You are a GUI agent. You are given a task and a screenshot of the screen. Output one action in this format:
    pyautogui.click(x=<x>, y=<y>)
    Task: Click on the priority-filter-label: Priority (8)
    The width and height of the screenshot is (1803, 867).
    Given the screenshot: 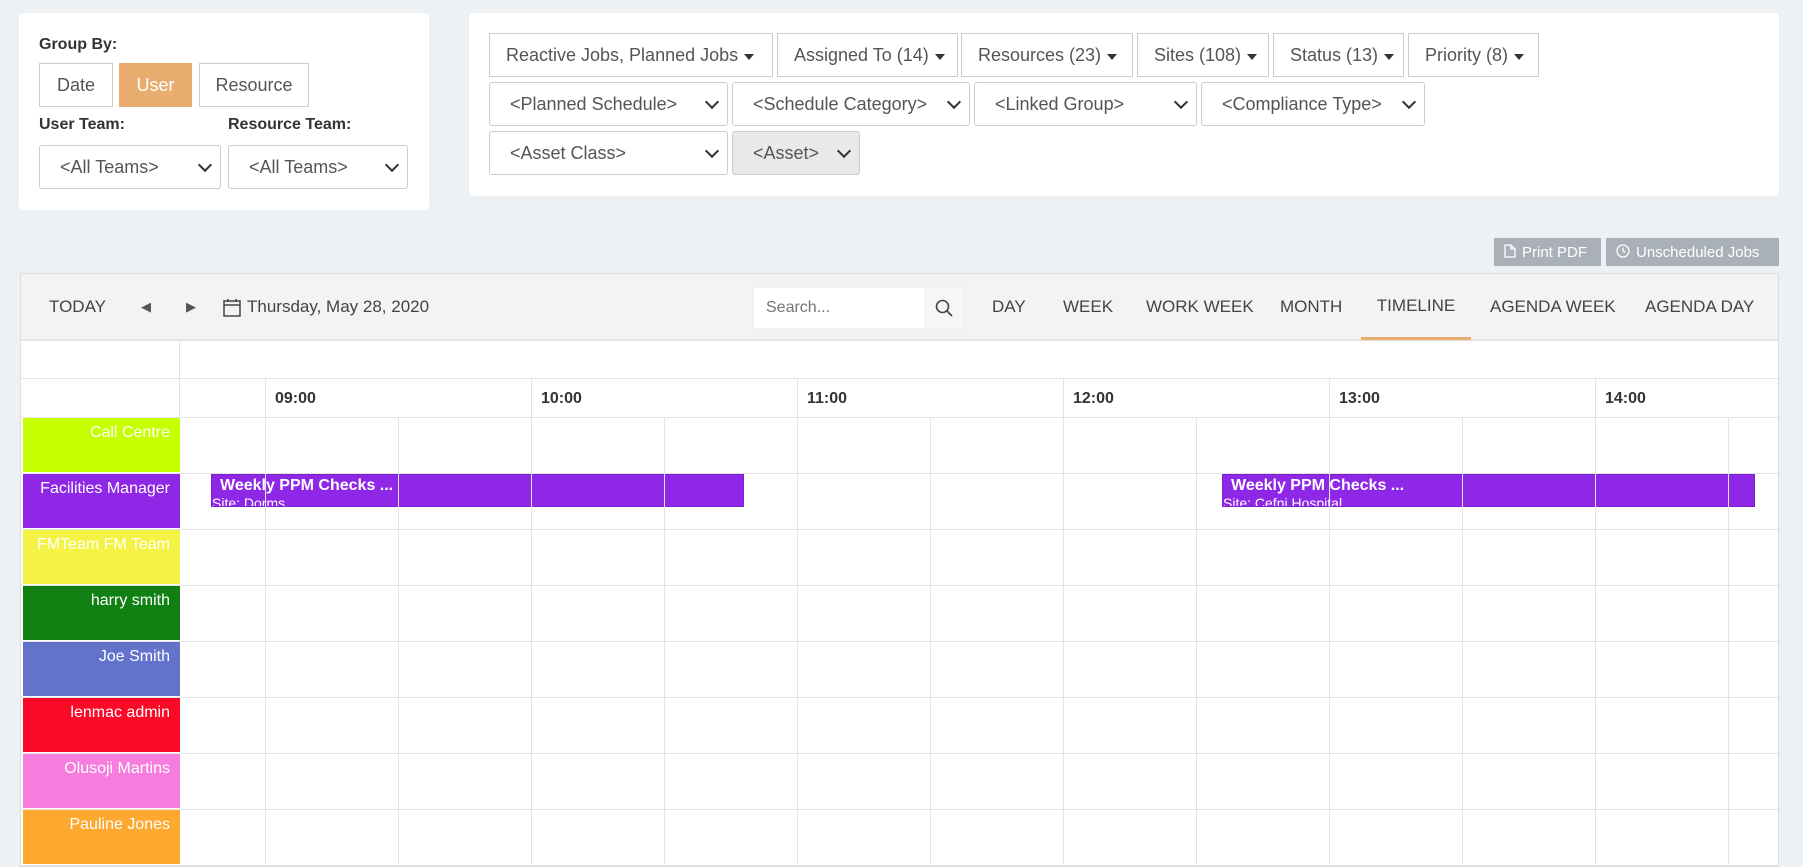 What is the action you would take?
    pyautogui.click(x=1467, y=54)
    